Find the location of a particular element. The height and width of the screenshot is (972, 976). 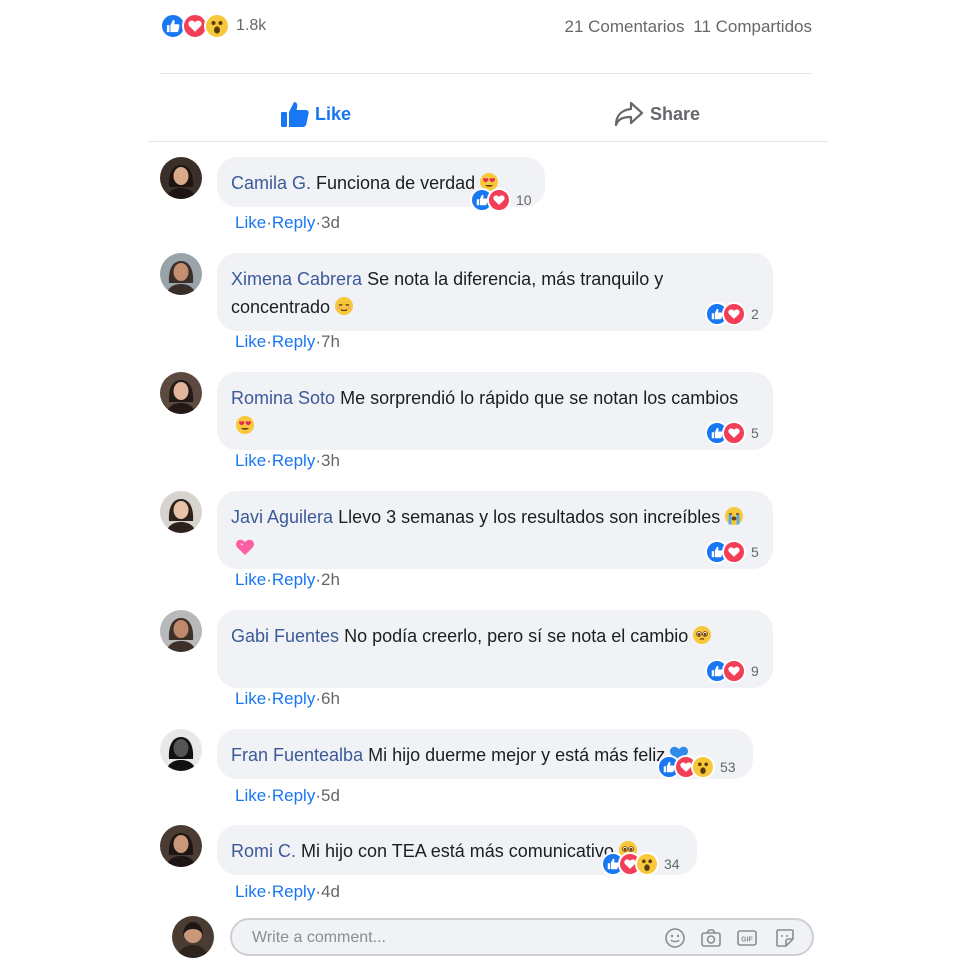

comment-text: Funciona de verdad is located at coordinates (396, 183).